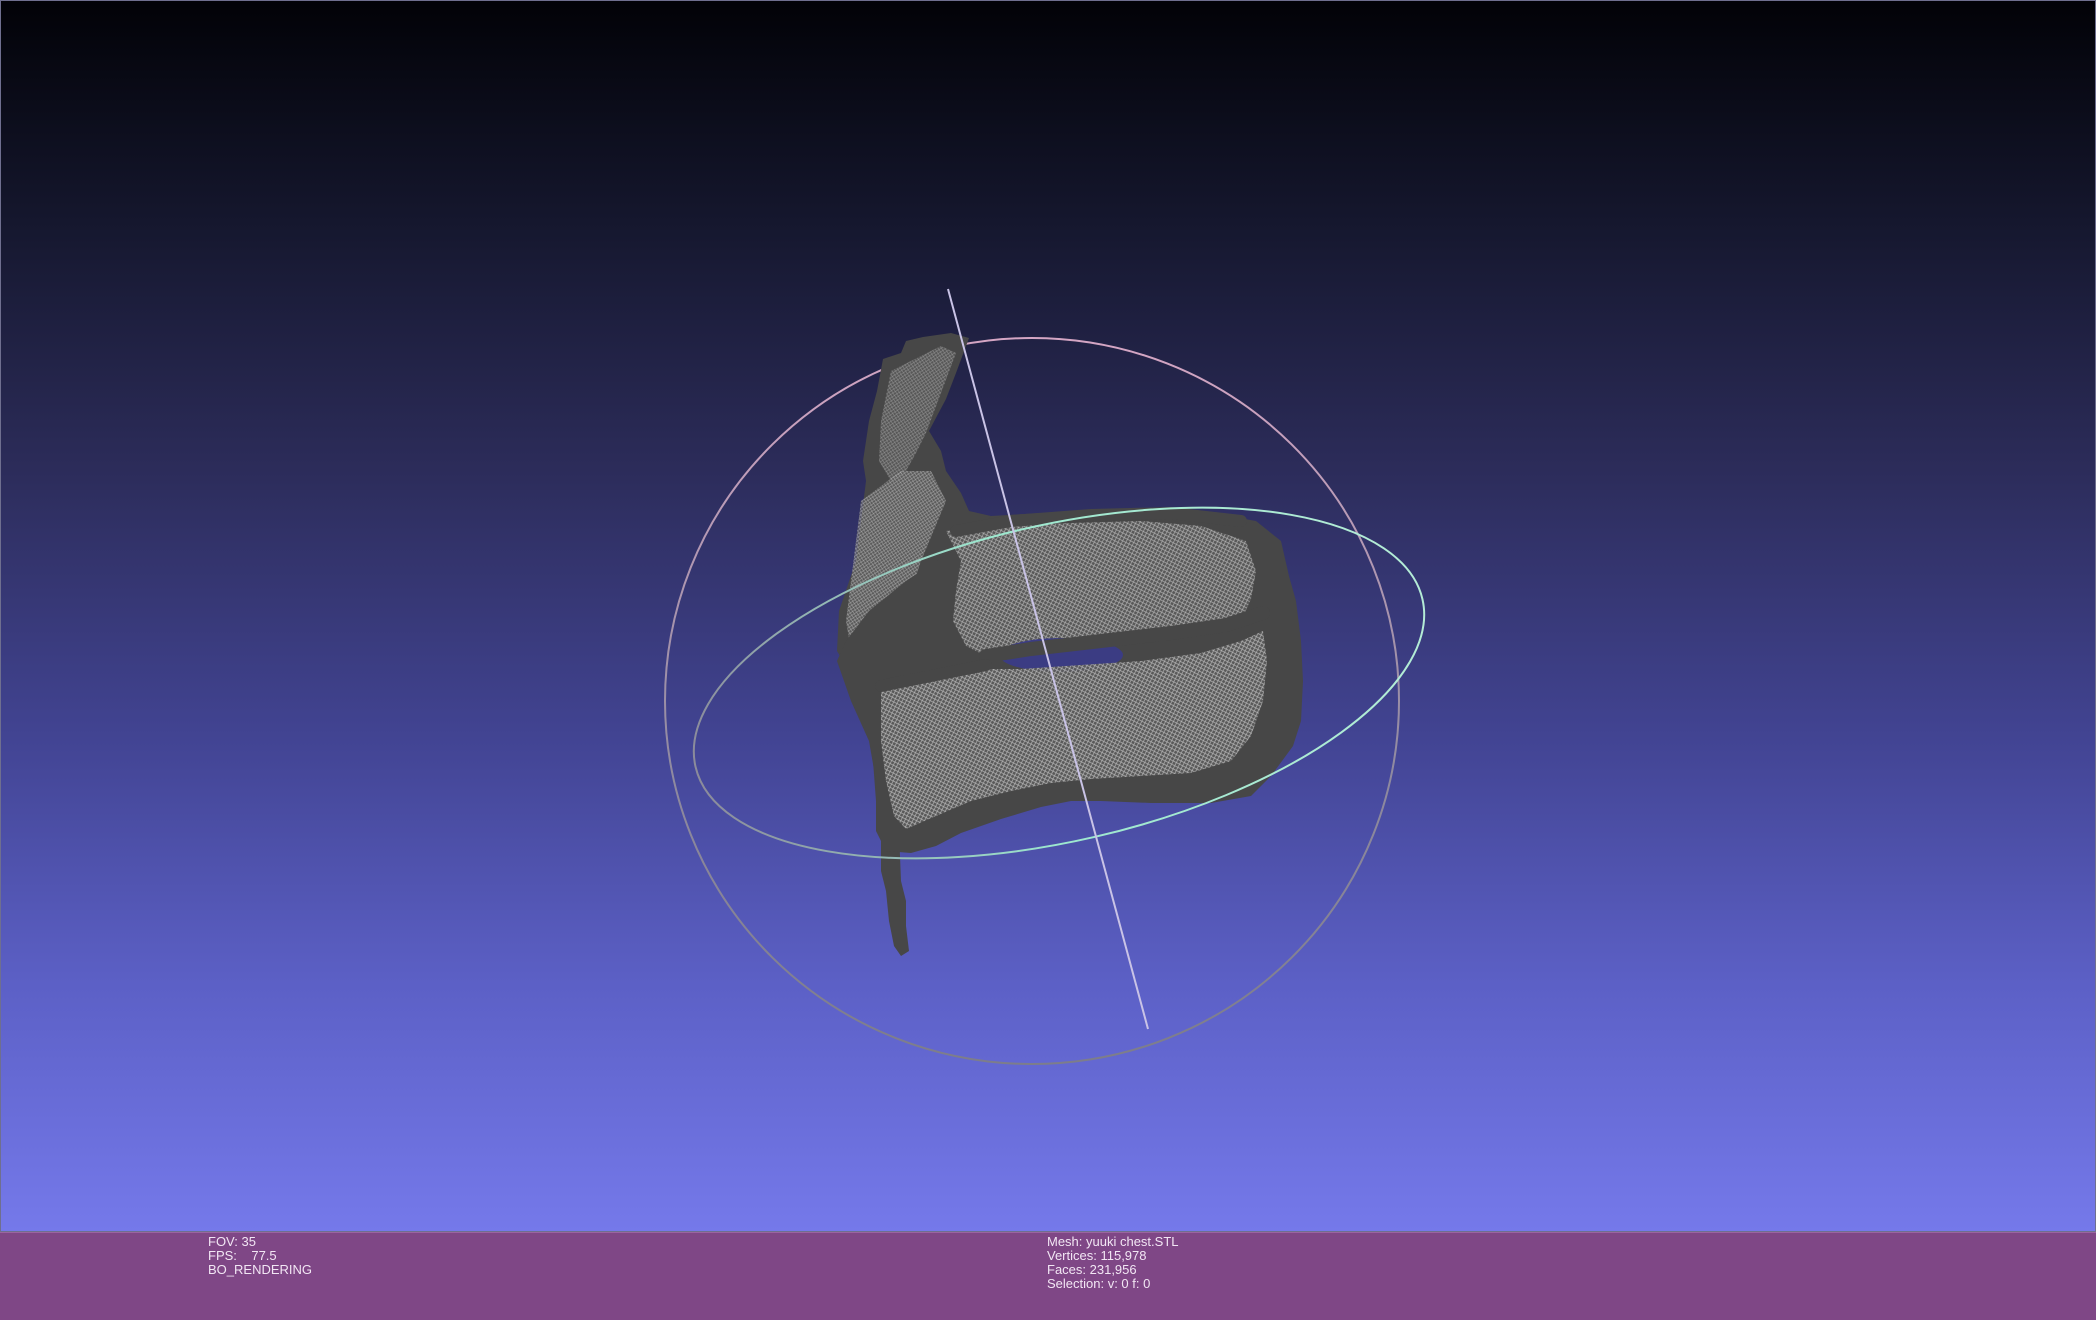 Image resolution: width=2096 pixels, height=1320 pixels. Describe the element at coordinates (232, 1241) in the screenshot. I see `fov-readout: FOV: 35` at that location.